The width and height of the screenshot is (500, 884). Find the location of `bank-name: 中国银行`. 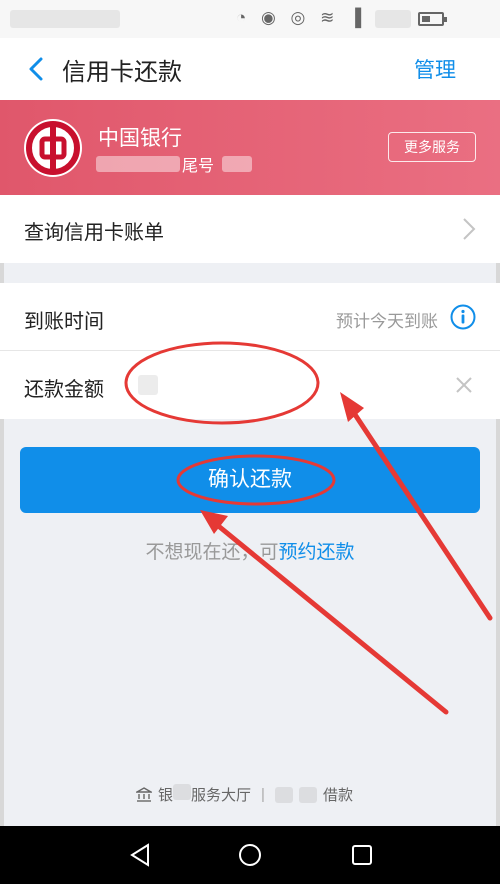

bank-name: 中国银行 is located at coordinates (140, 138).